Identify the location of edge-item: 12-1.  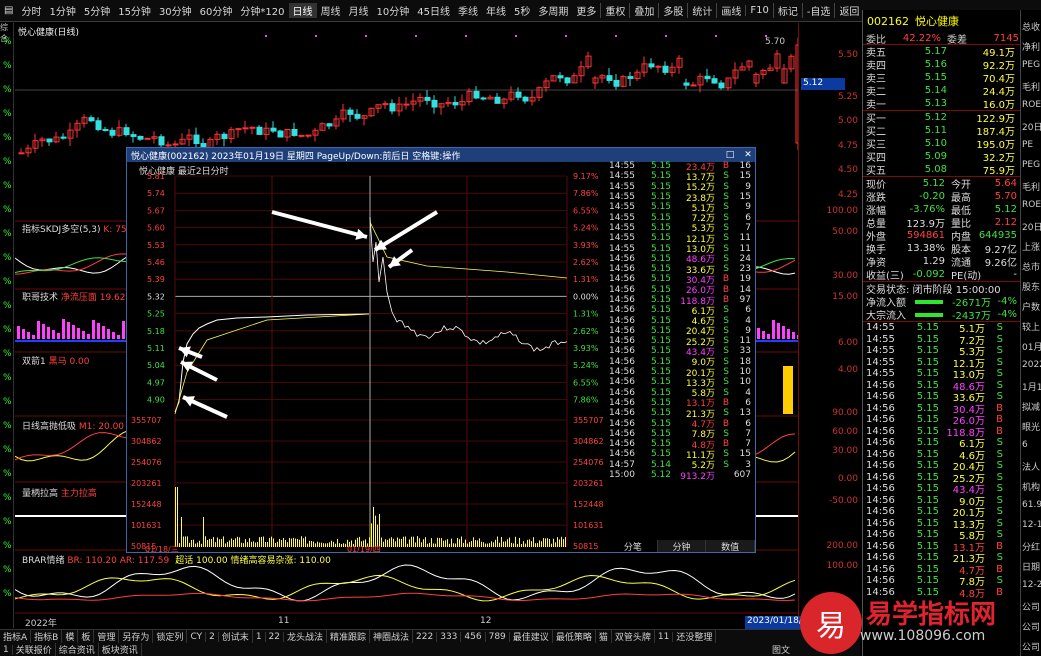
(1031, 525).